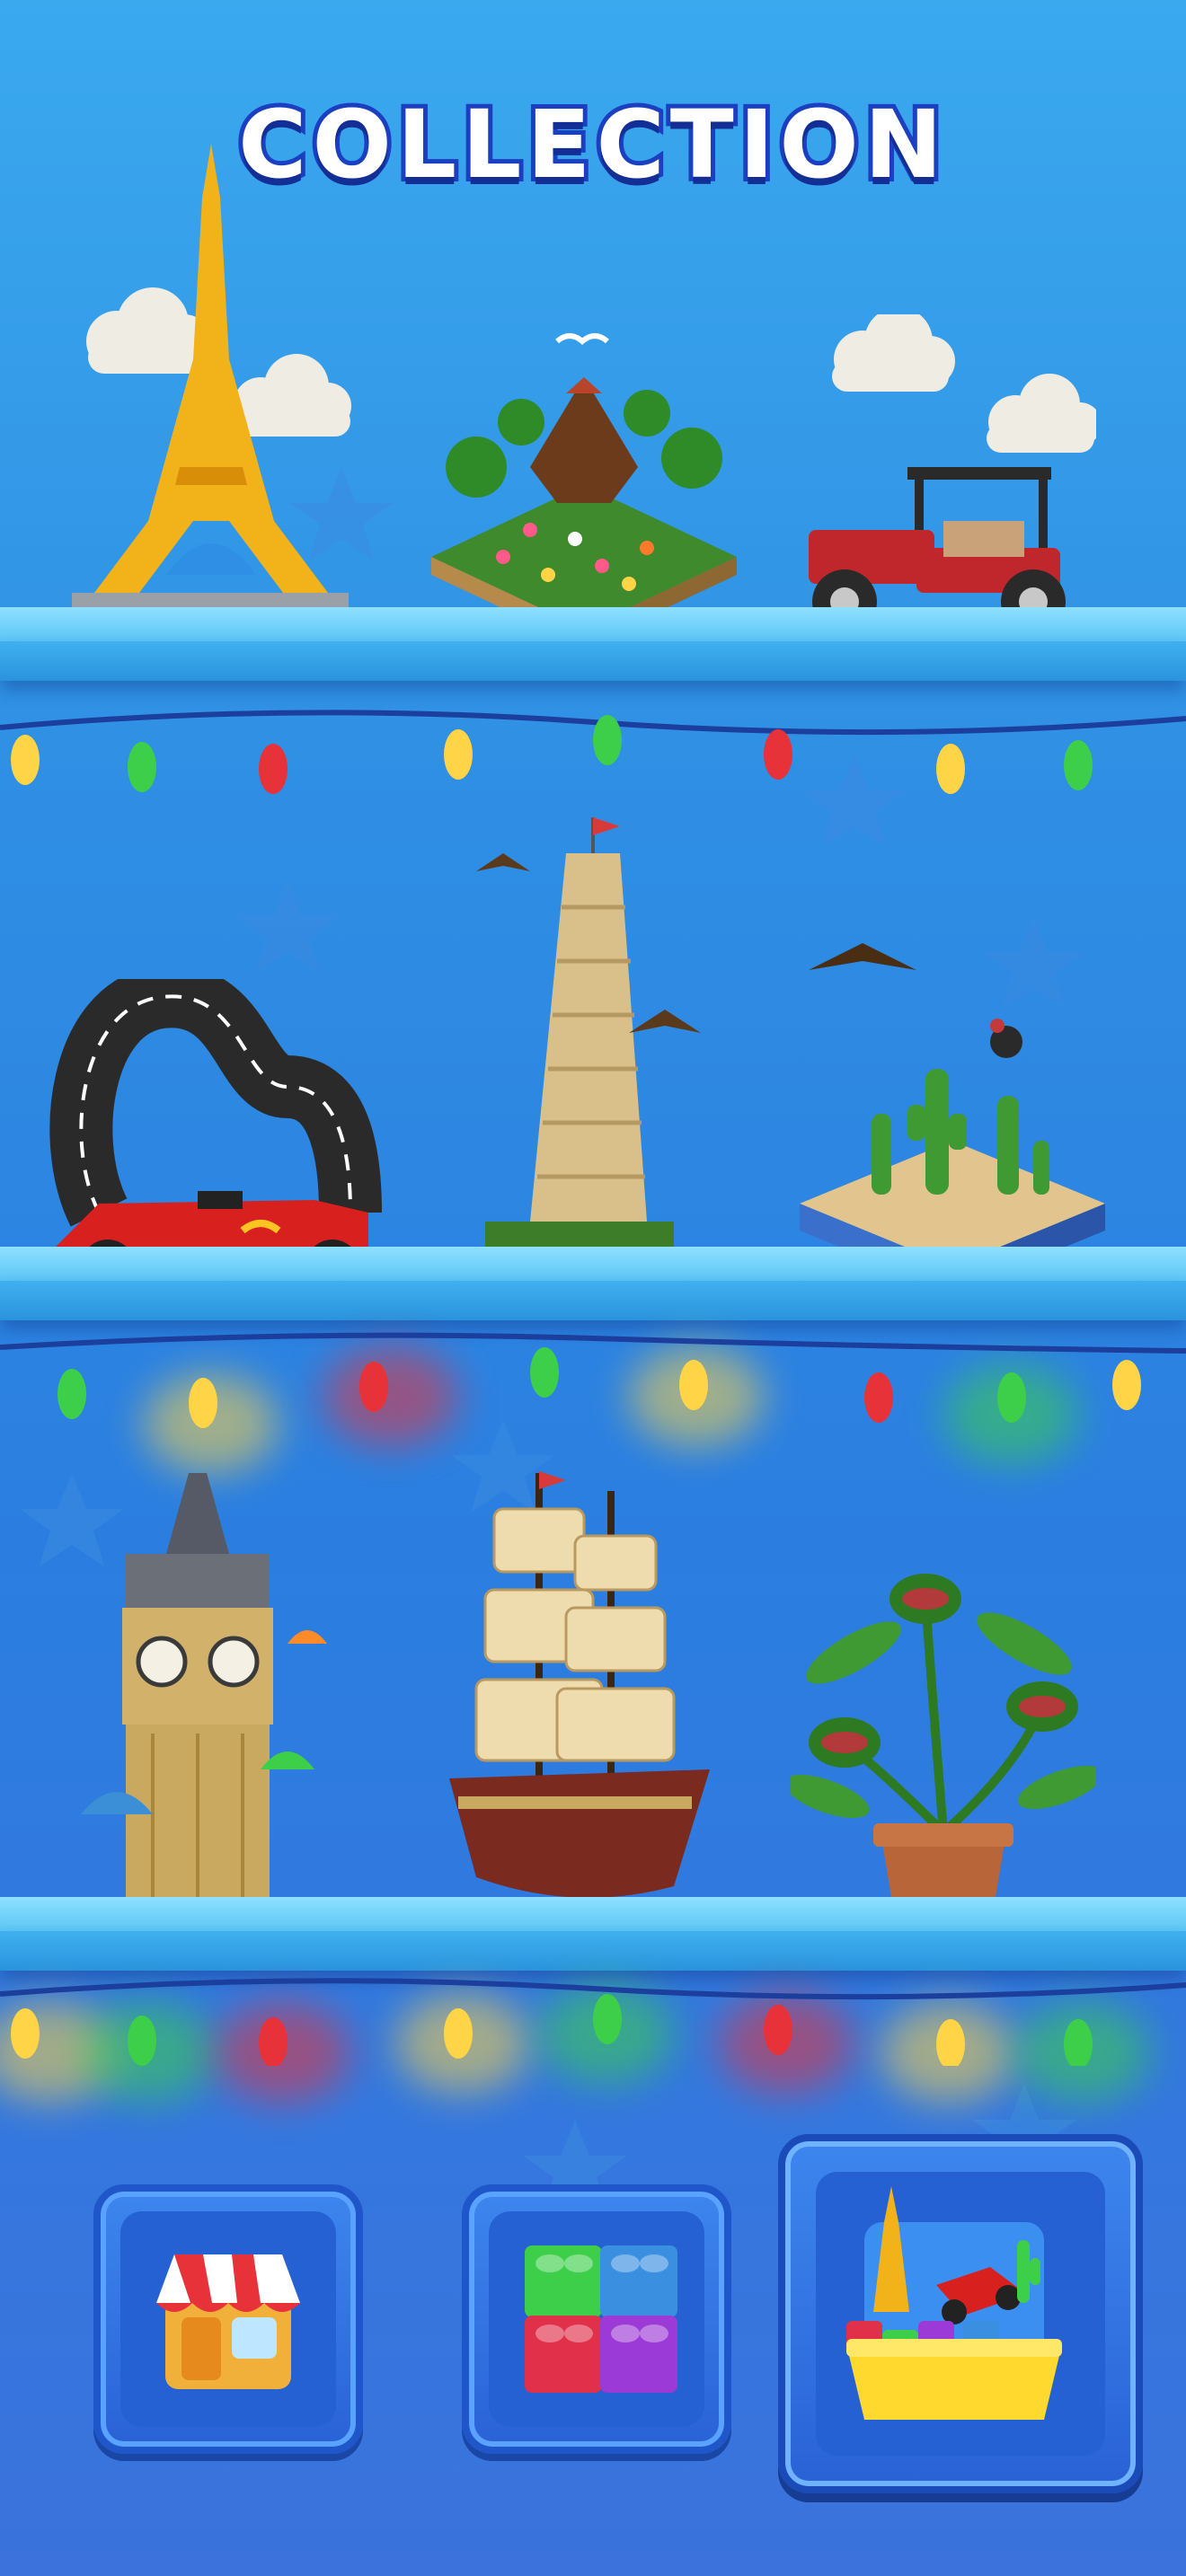  I want to click on shelf-2-top, so click(593, 1264).